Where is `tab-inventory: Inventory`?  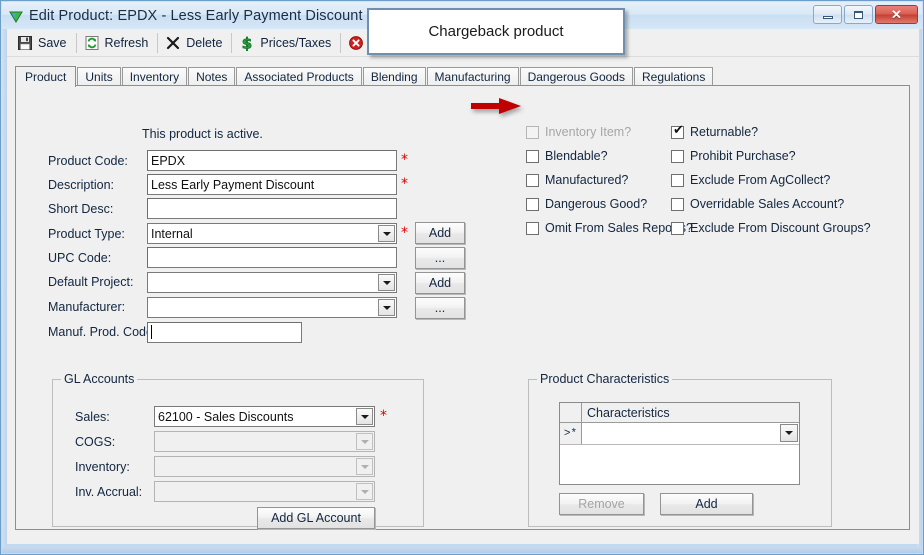
tab-inventory: Inventory is located at coordinates (154, 76).